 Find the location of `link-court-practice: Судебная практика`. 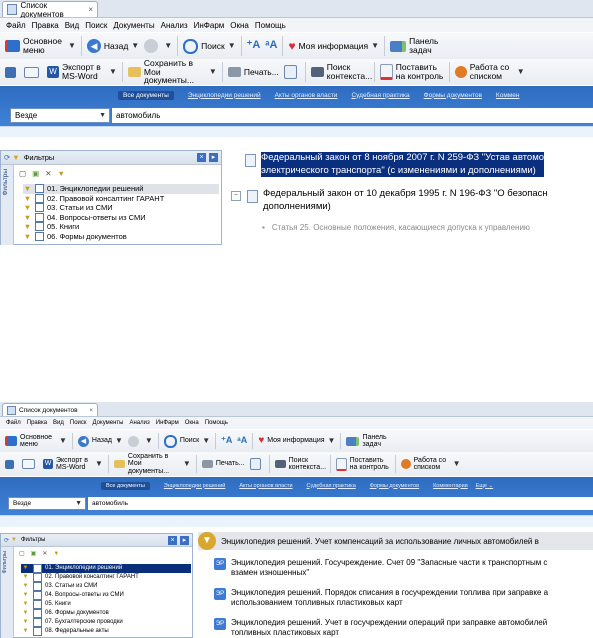

link-court-practice: Судебная практика is located at coordinates (331, 486).